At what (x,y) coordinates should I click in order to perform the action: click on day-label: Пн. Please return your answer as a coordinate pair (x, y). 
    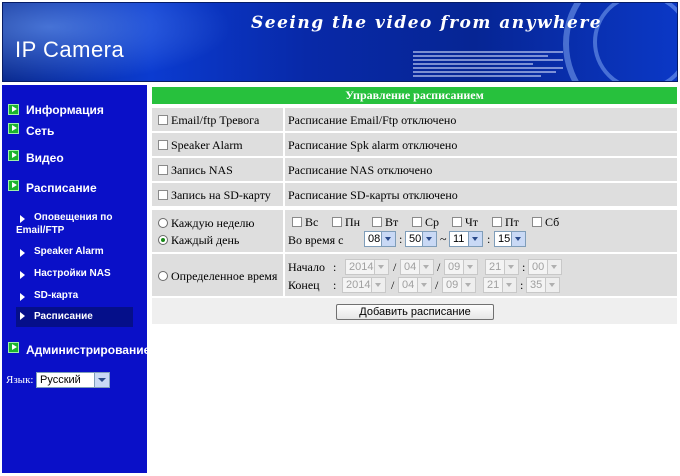
    Looking at the image, I should click on (353, 222).